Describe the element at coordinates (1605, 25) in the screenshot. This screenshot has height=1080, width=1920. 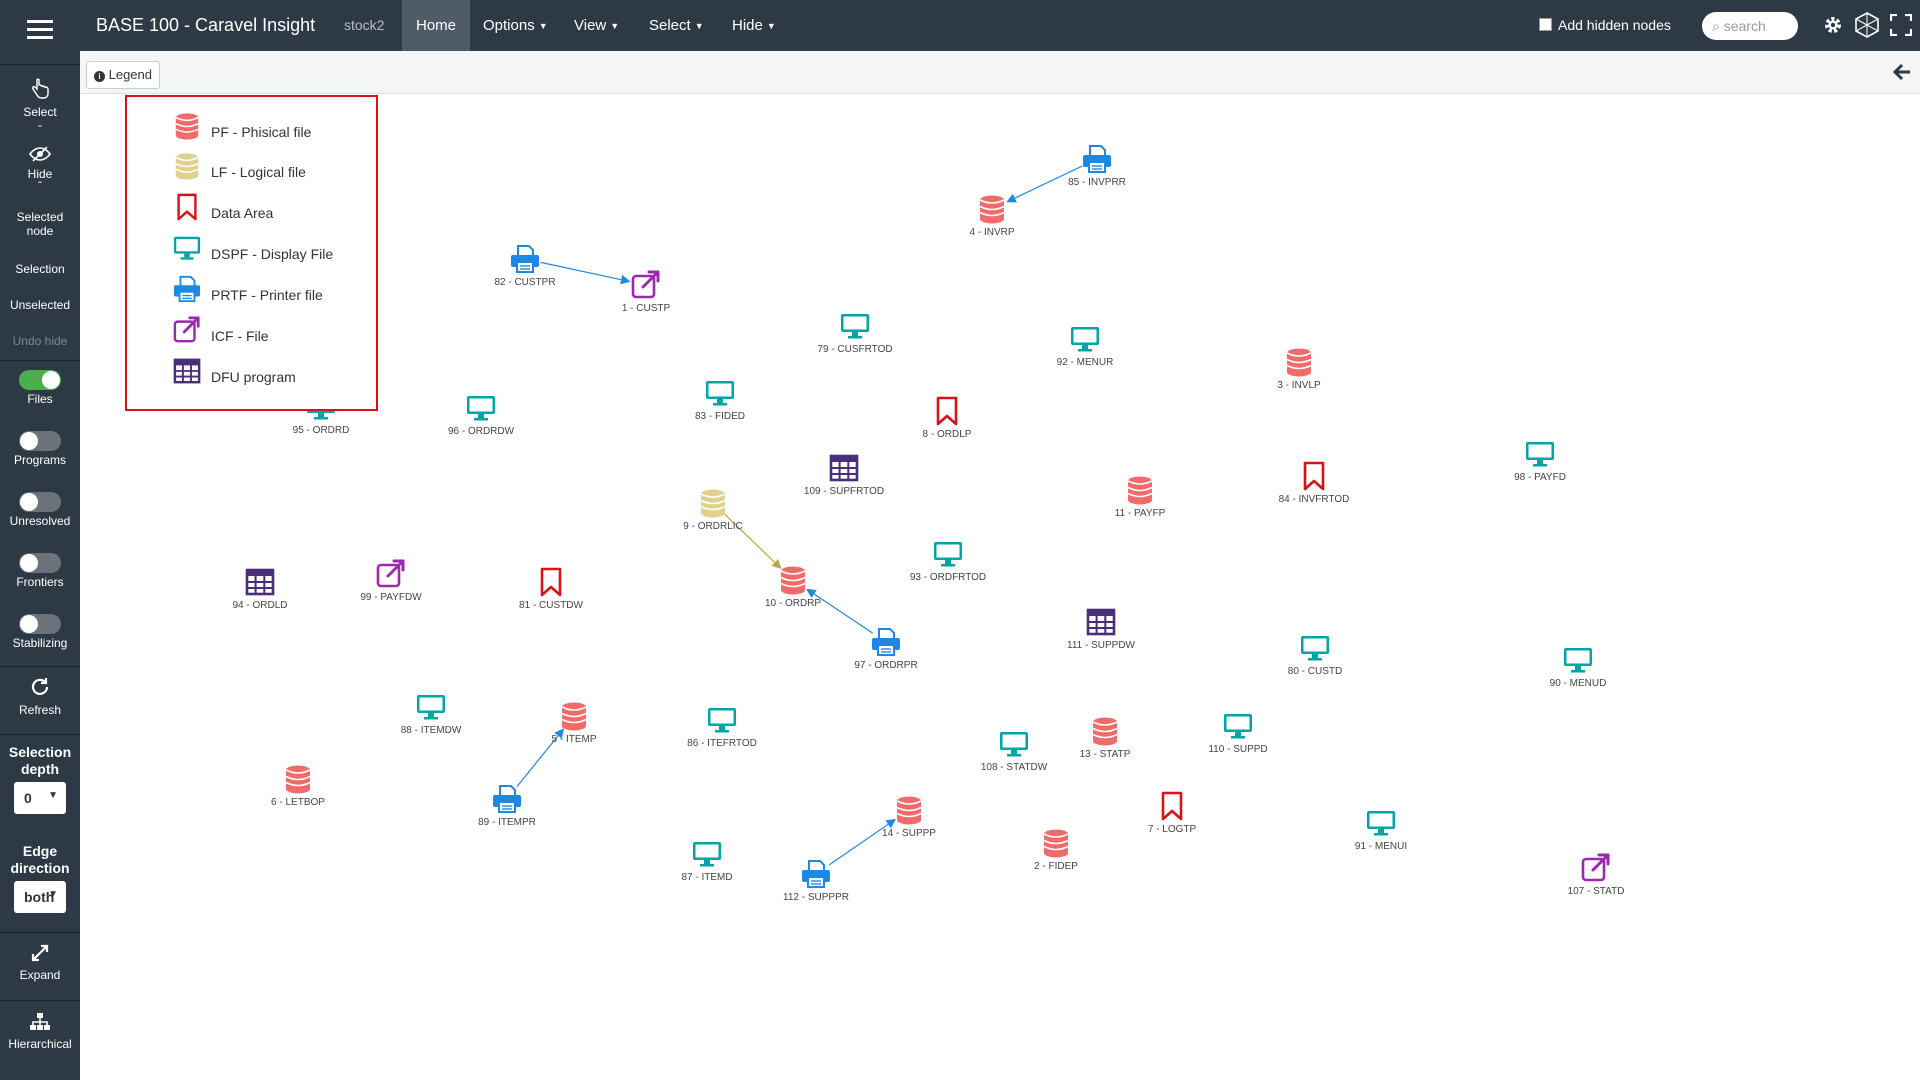
I see `add-hidden-nodes-option: Add hidden nodes` at that location.